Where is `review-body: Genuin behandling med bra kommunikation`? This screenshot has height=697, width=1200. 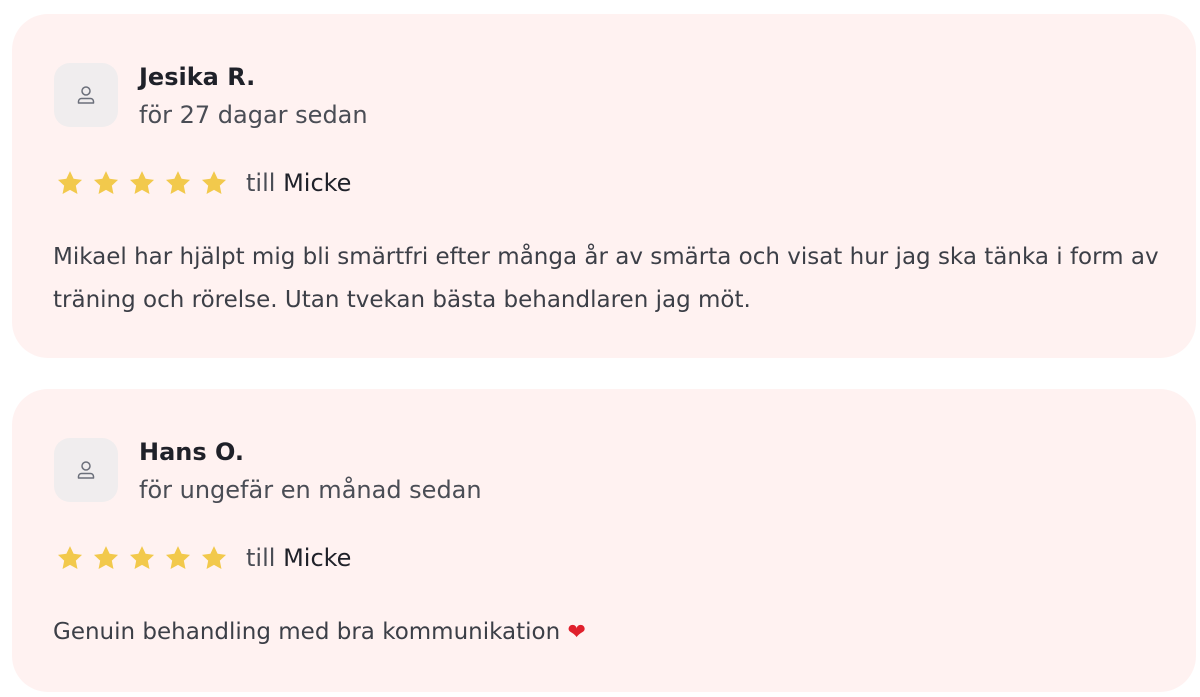 review-body: Genuin behandling med bra kommunikation is located at coordinates (307, 632).